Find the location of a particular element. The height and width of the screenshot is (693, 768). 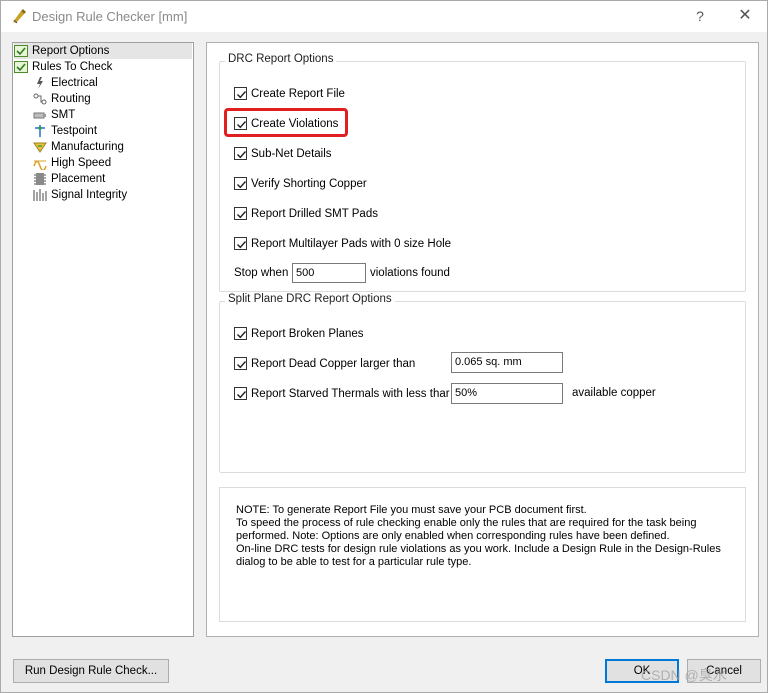

close-button: ✕ is located at coordinates (745, 16).